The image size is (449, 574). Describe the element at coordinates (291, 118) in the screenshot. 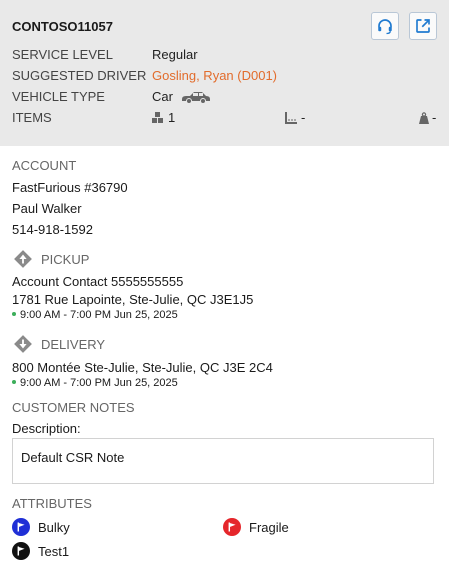

I see `dimension-icon` at that location.